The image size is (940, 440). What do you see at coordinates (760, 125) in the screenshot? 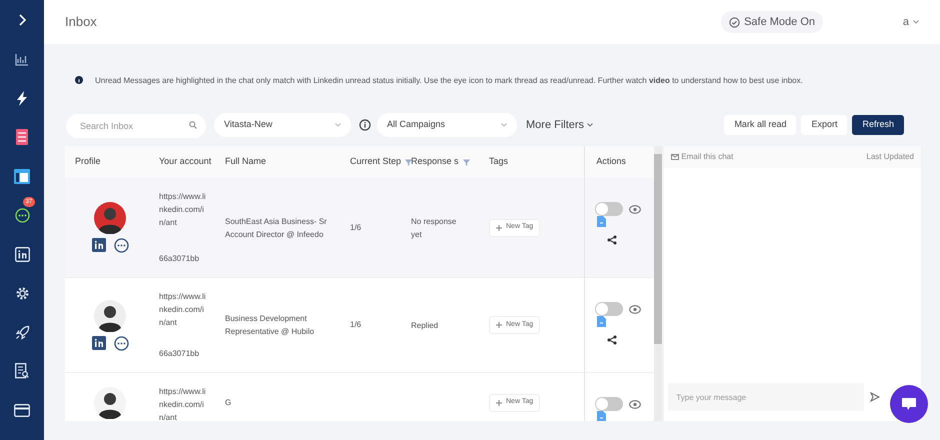
I see `action-button: Mark all read` at bounding box center [760, 125].